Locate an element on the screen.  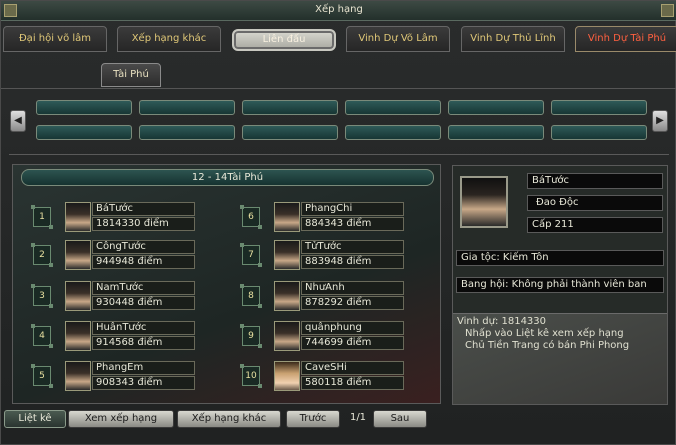
window-title: Xếp hạng is located at coordinates (339, 9).